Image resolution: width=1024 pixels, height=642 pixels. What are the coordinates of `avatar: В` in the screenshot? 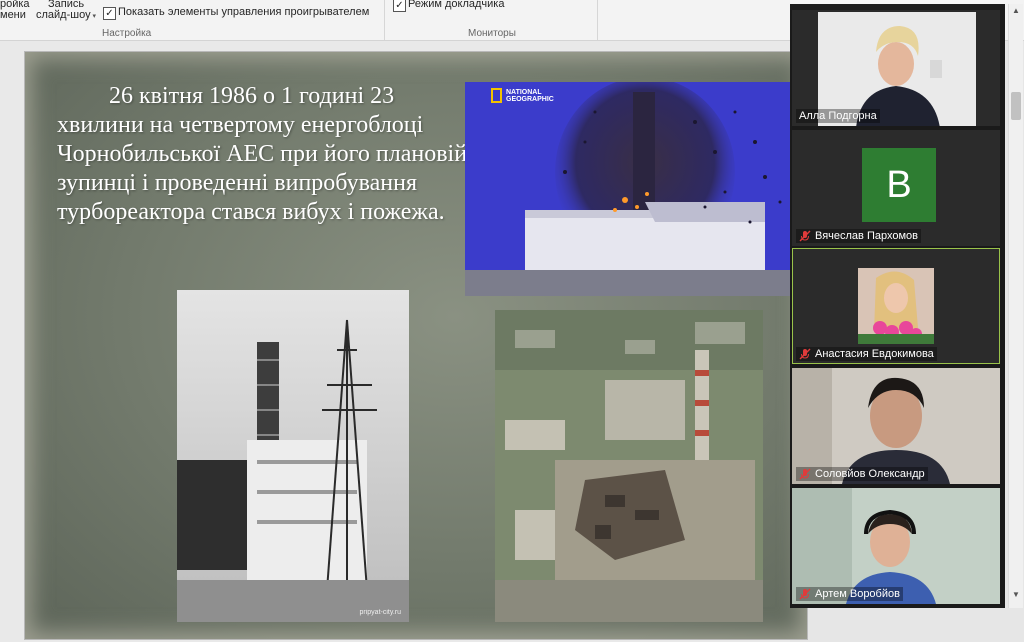 It's located at (899, 185).